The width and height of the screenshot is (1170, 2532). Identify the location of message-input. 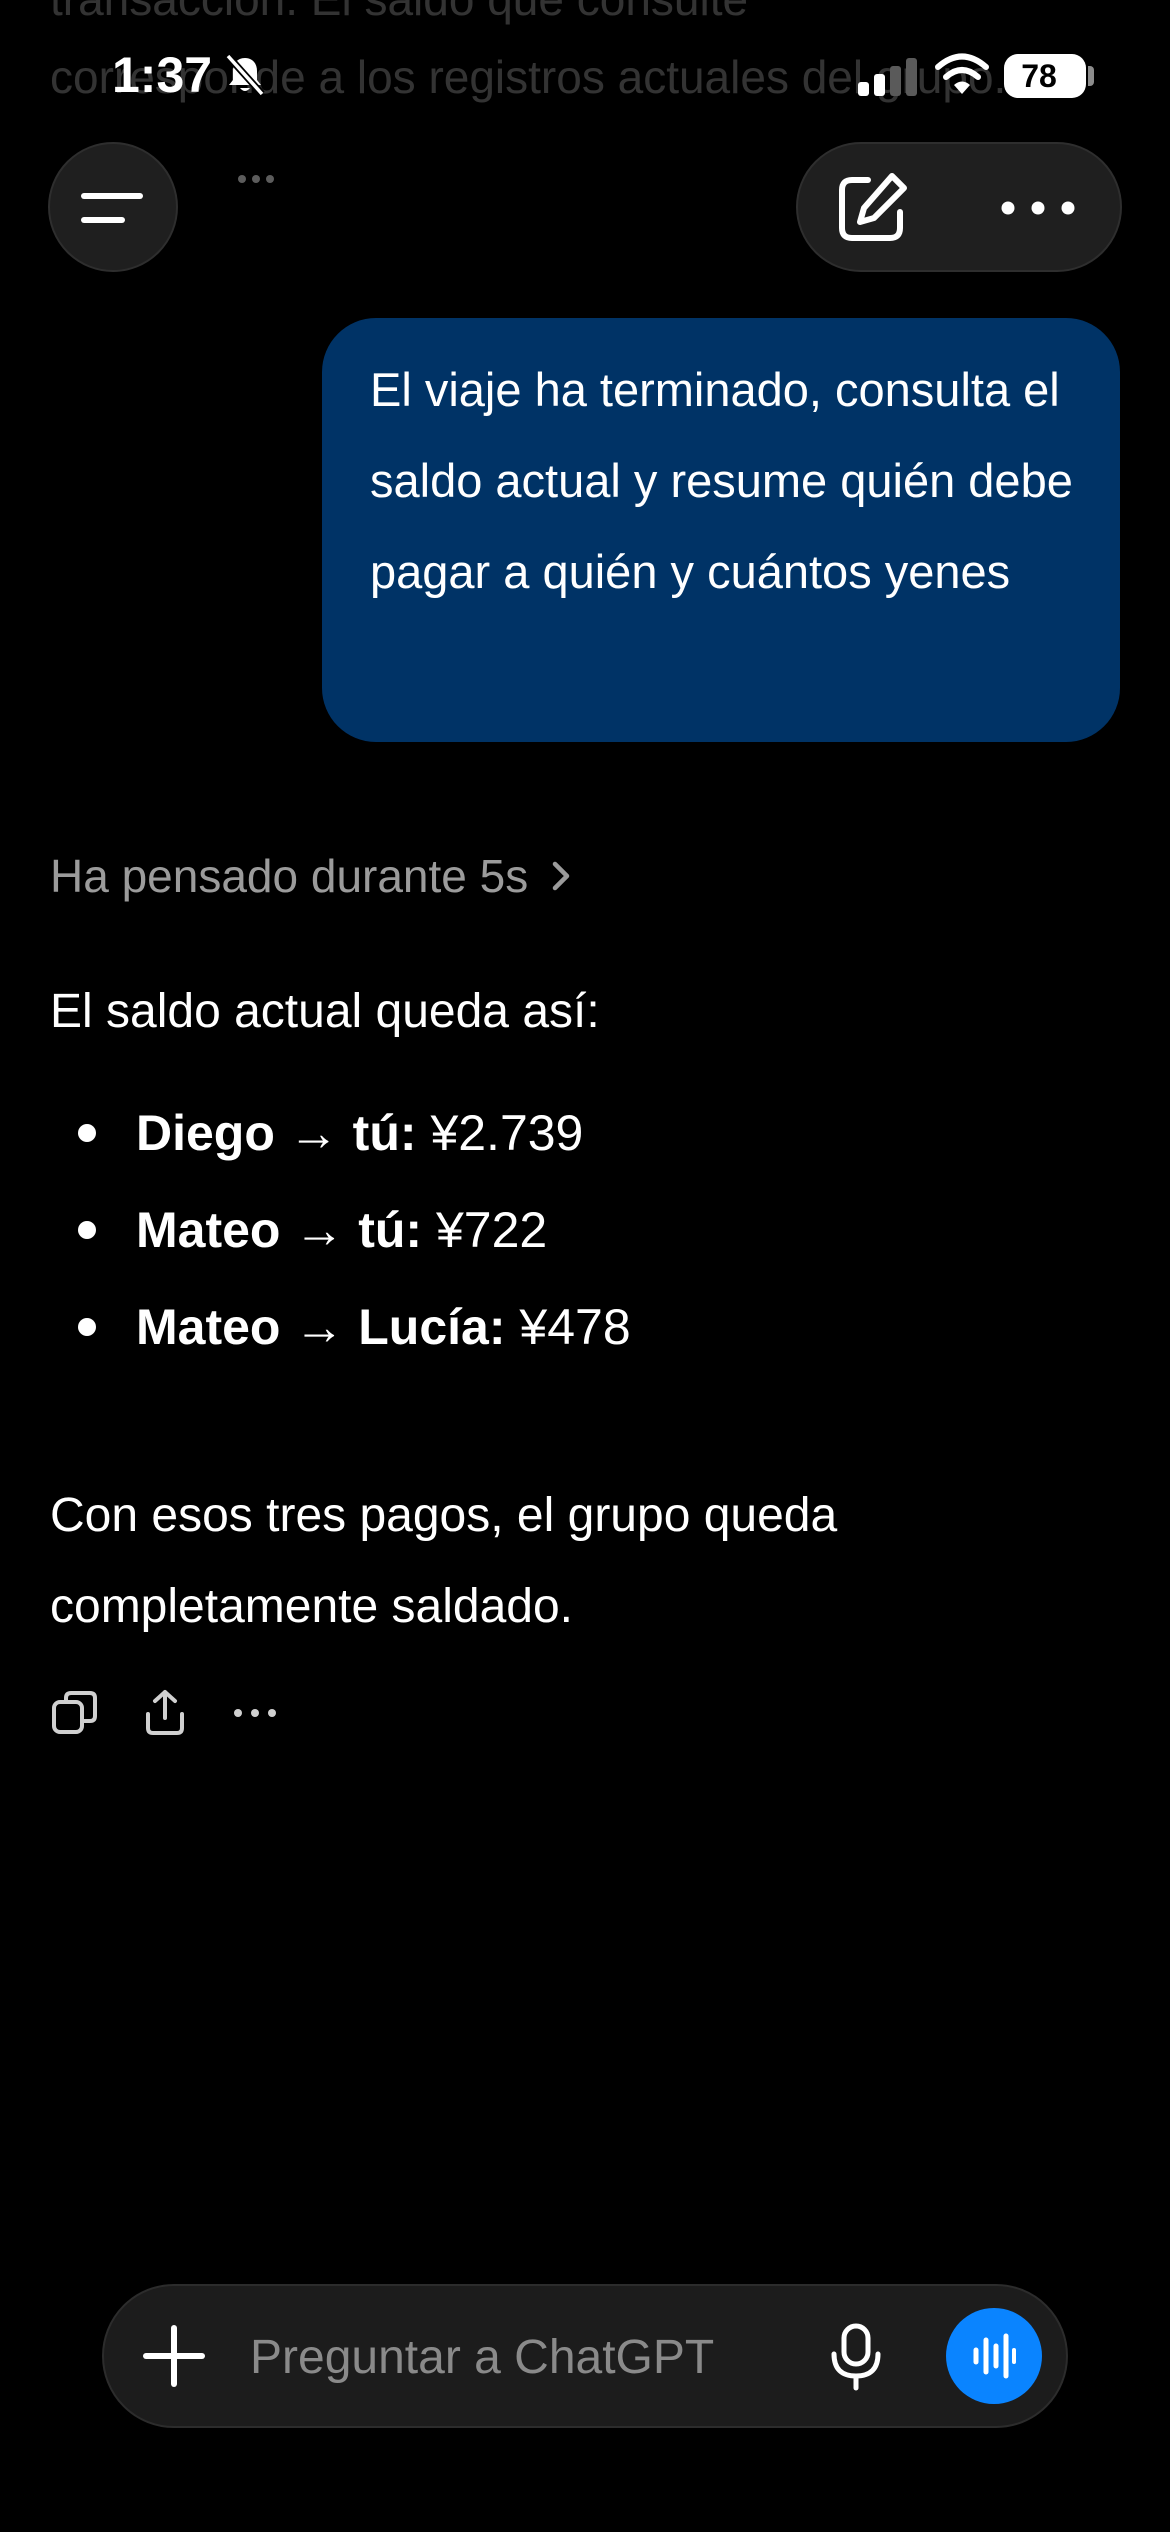
(550, 2357).